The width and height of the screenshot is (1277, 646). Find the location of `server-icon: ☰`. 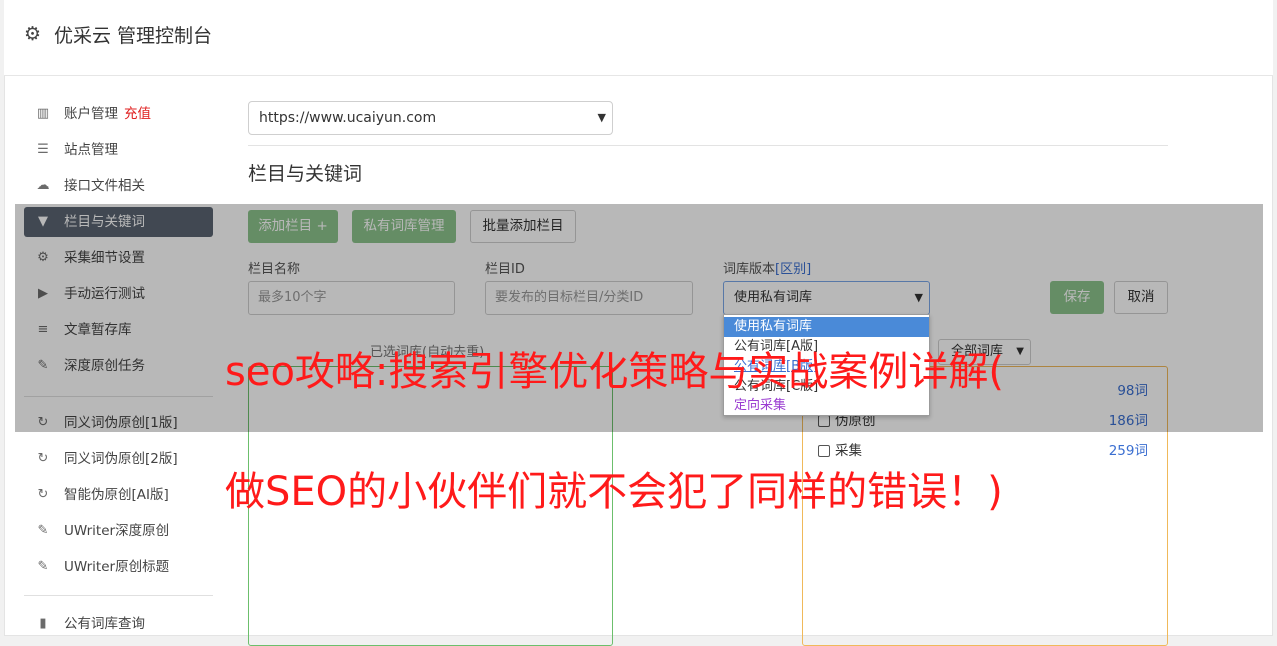

server-icon: ☰ is located at coordinates (43, 149).